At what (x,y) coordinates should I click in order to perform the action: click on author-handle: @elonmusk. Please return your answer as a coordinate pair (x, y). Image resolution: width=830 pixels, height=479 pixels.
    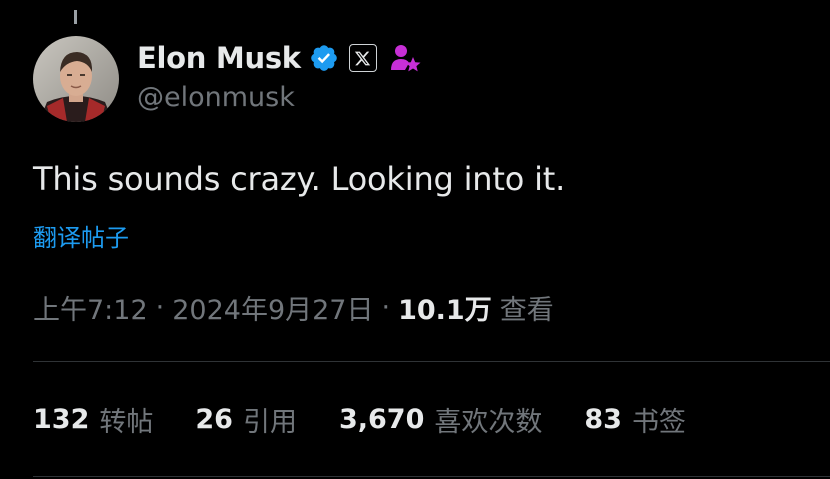
    Looking at the image, I should click on (216, 97).